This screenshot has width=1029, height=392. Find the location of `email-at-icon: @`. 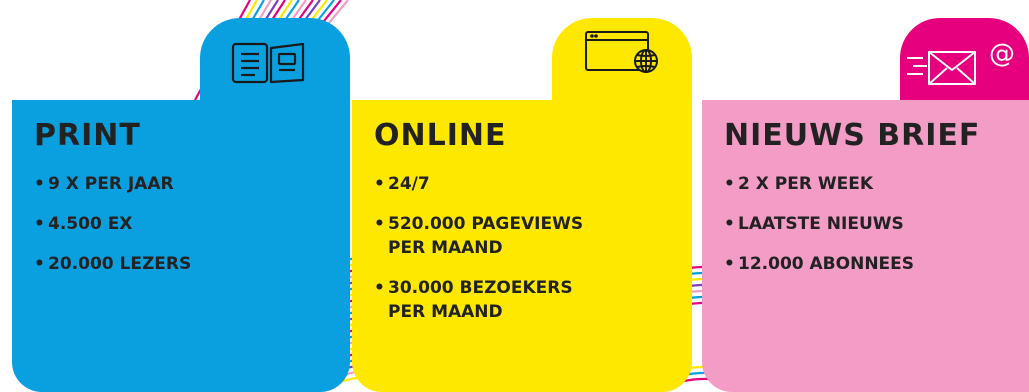

email-at-icon: @ is located at coordinates (961, 62).